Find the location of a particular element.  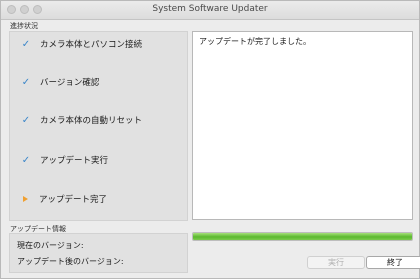

step-version-check: ✓ バージョン確認 is located at coordinates (60, 82).